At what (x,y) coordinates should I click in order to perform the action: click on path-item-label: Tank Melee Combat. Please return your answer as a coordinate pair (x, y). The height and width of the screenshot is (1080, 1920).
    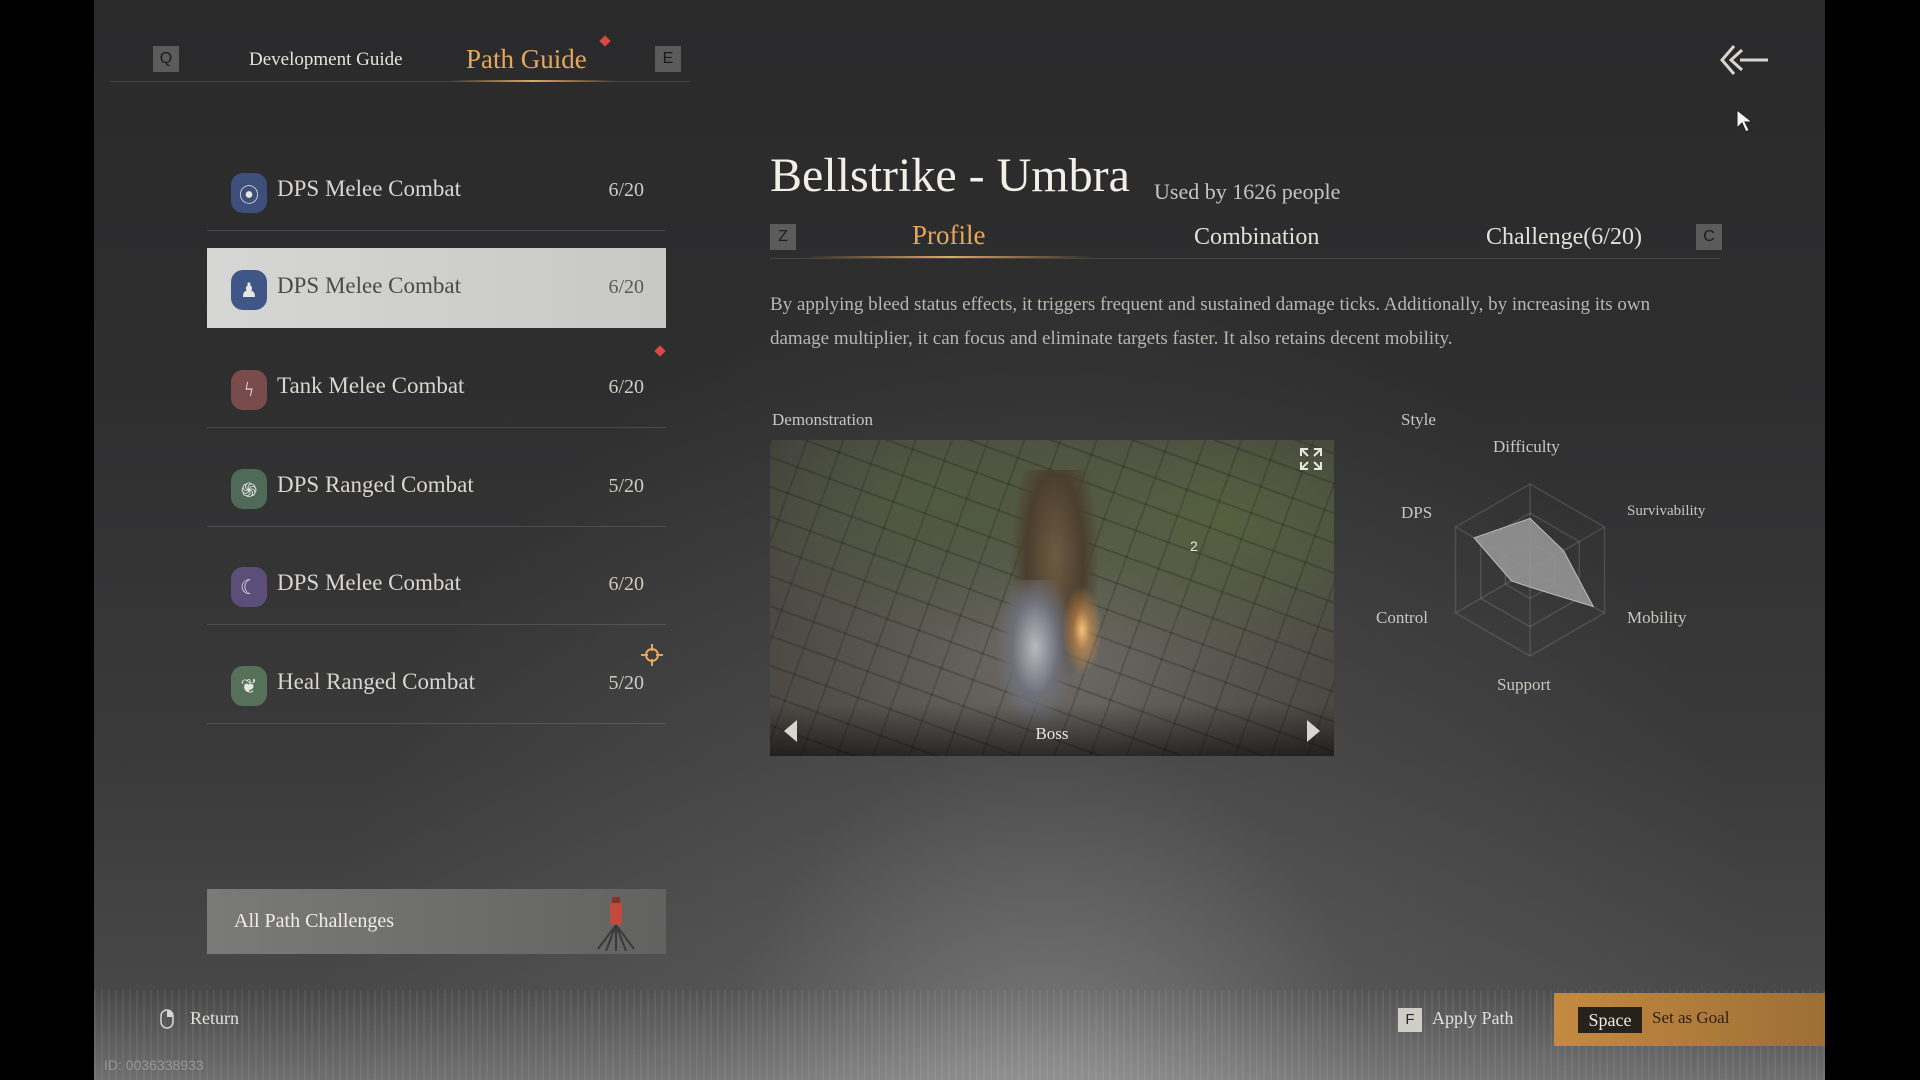
    Looking at the image, I should click on (371, 385).